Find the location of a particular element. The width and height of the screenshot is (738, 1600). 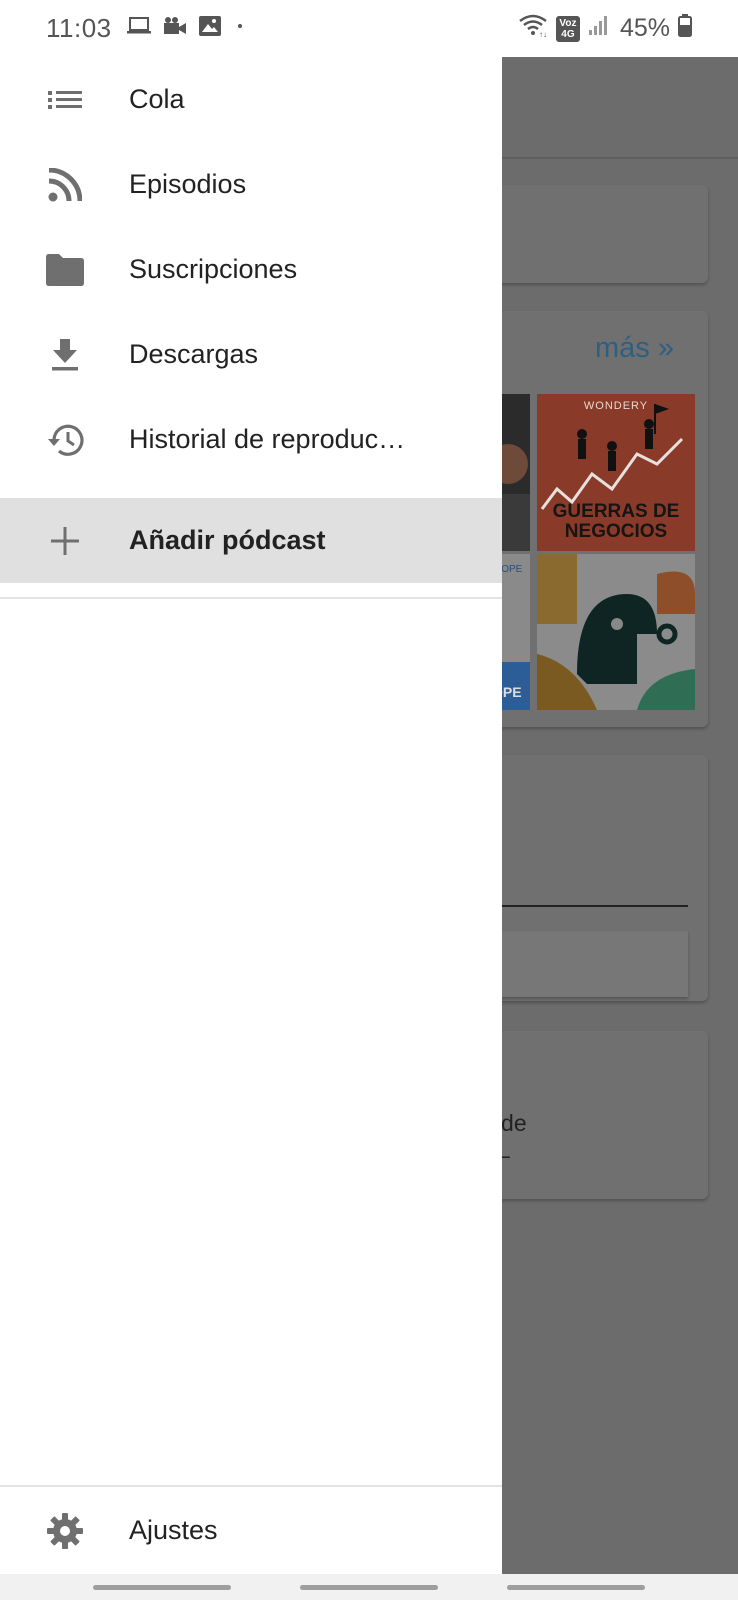

nav-home-handle is located at coordinates (369, 1587).